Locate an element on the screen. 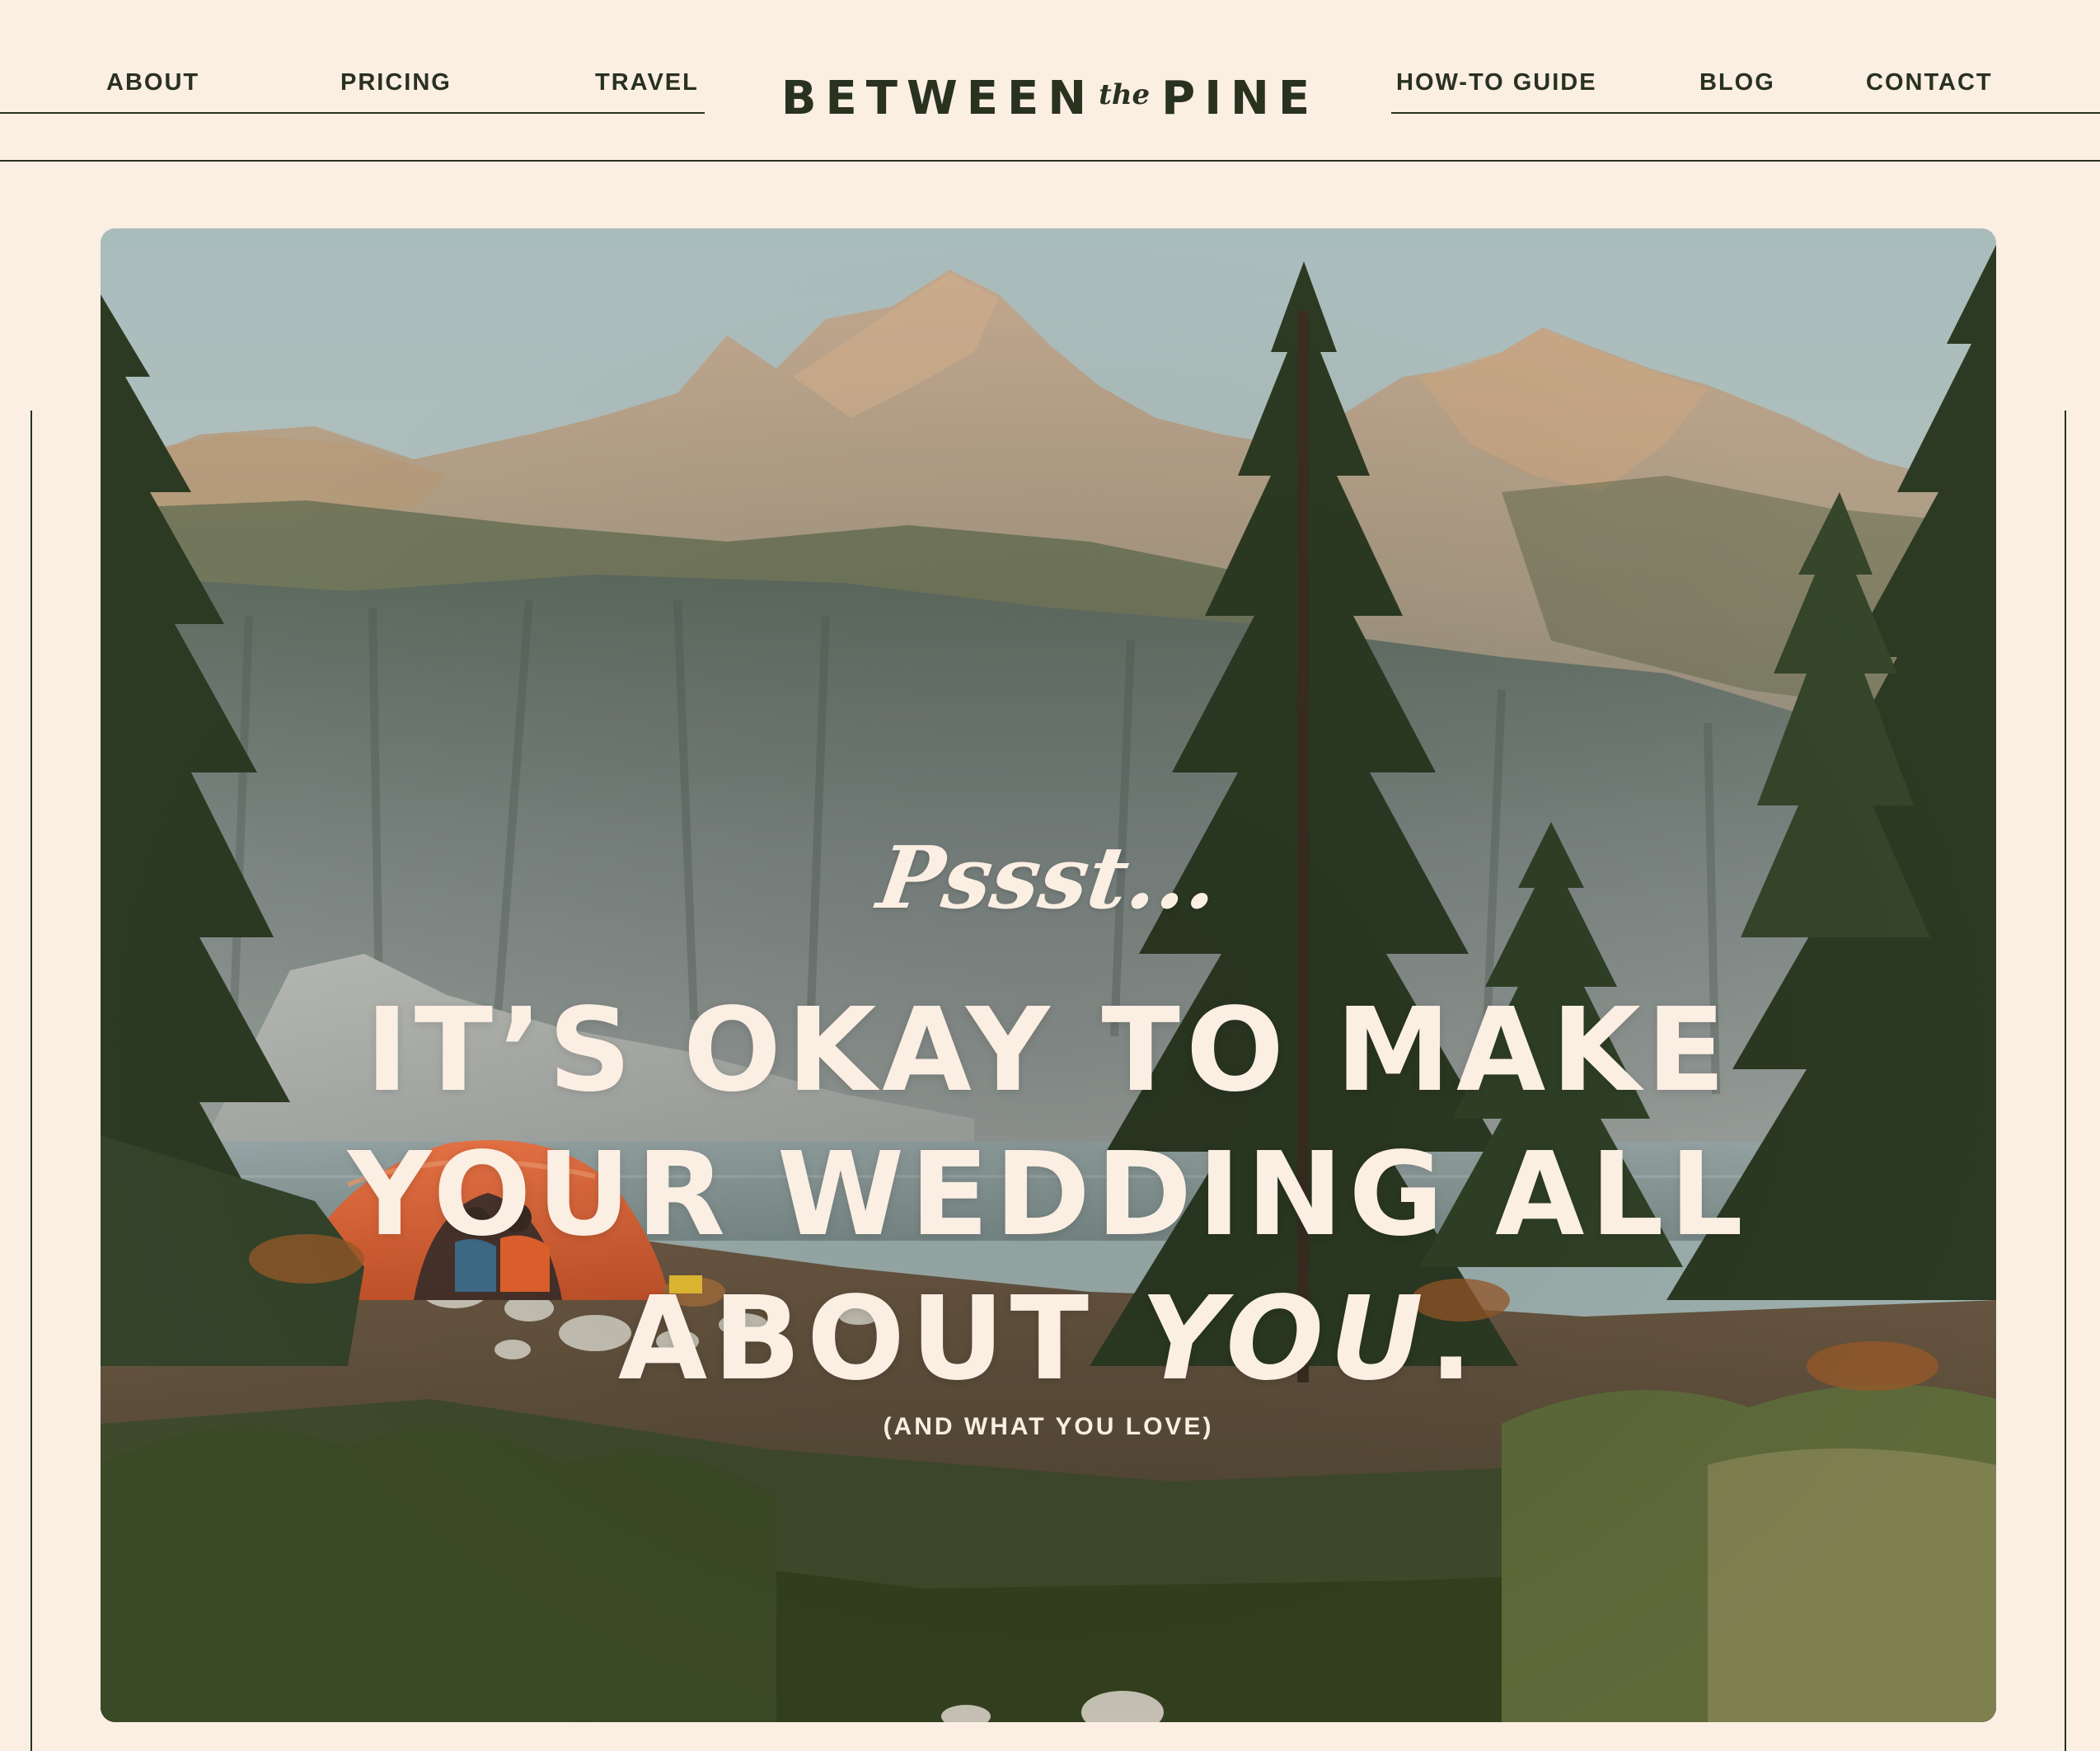  nav-travel: TRAVEL is located at coordinates (647, 82).